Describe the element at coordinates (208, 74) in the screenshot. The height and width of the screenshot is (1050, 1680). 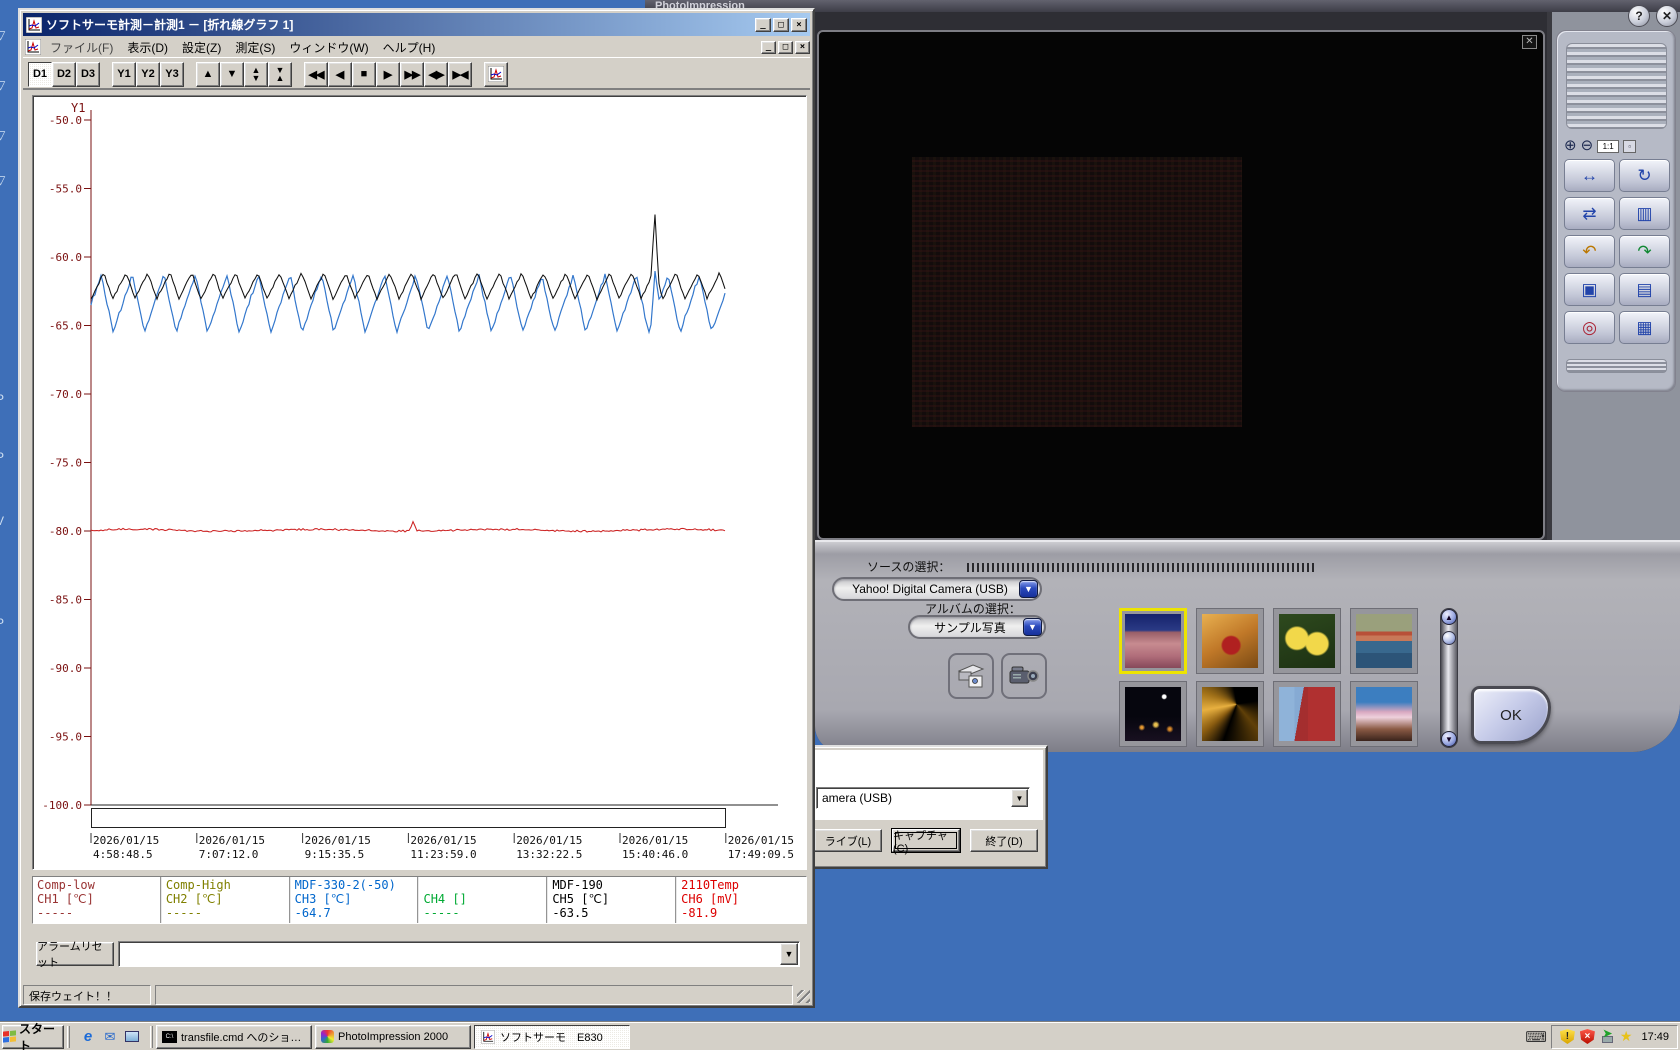
I see `pan-up-button: ▲` at that location.